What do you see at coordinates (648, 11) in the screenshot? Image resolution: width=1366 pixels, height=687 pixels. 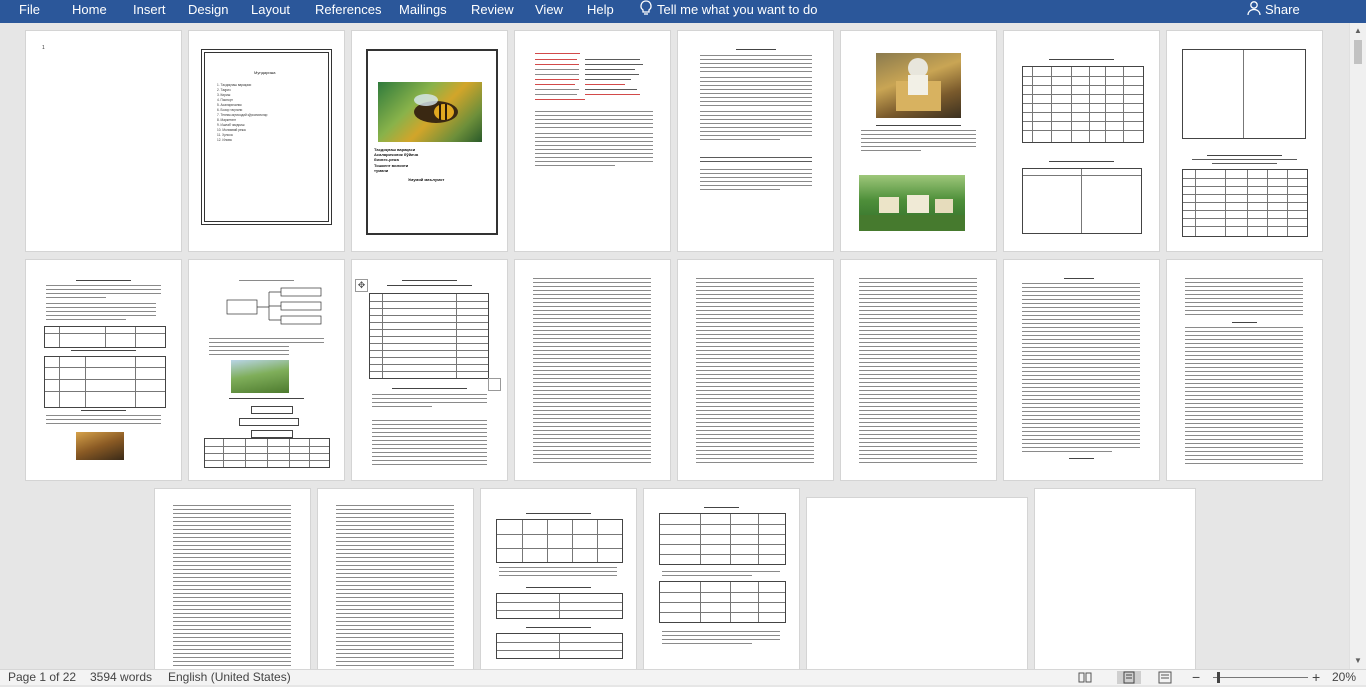 I see `lightbulb-icon` at bounding box center [648, 11].